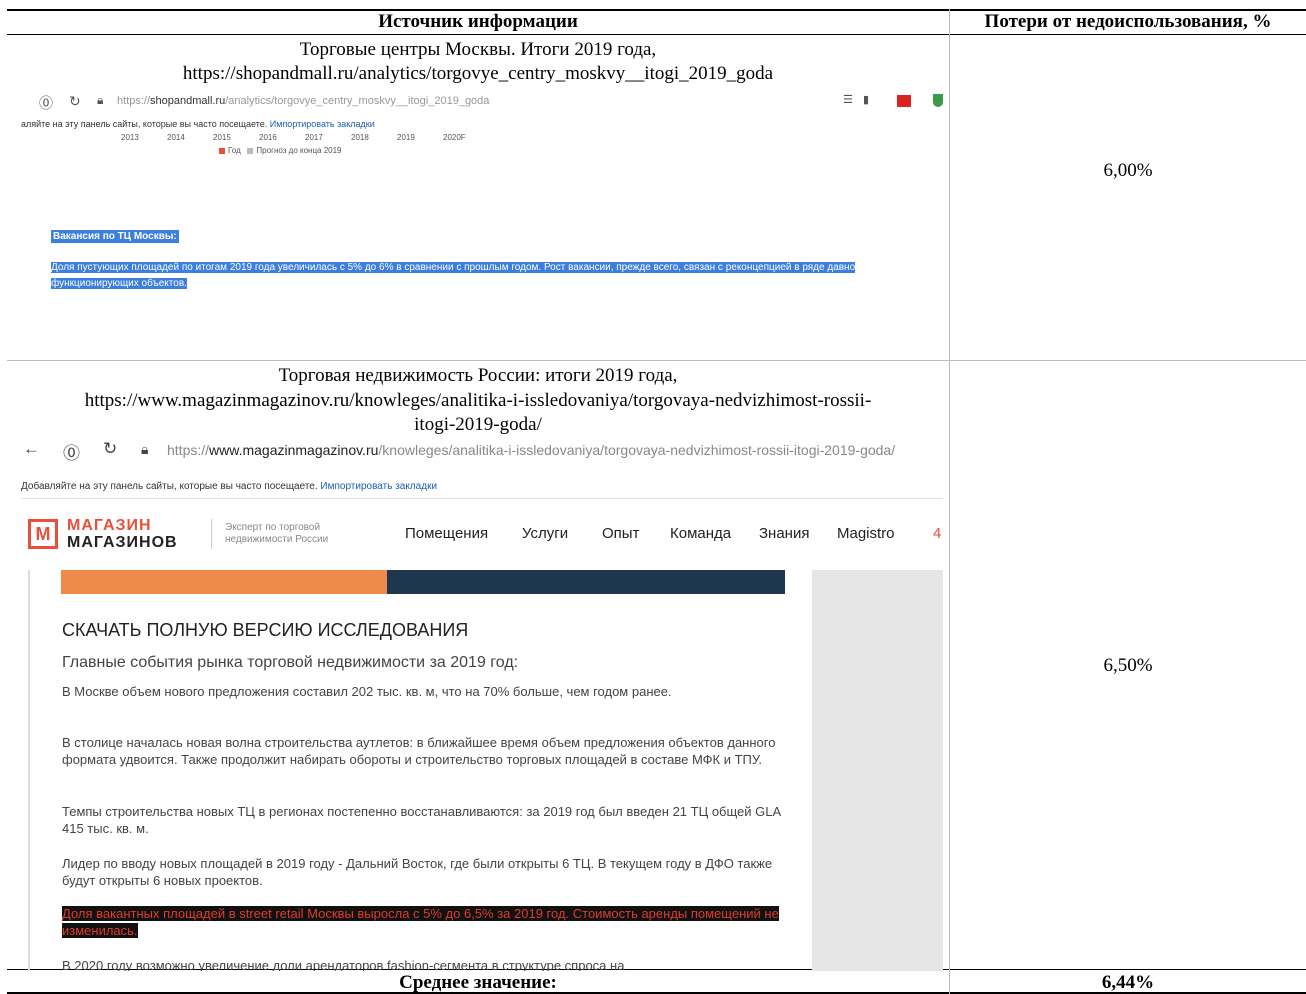 The image size is (1306, 994). Describe the element at coordinates (1128, 170) in the screenshot. I see `row1-value: 6,00%` at that location.